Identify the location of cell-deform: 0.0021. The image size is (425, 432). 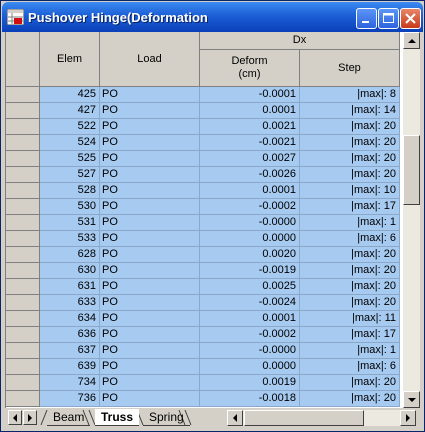
(250, 127).